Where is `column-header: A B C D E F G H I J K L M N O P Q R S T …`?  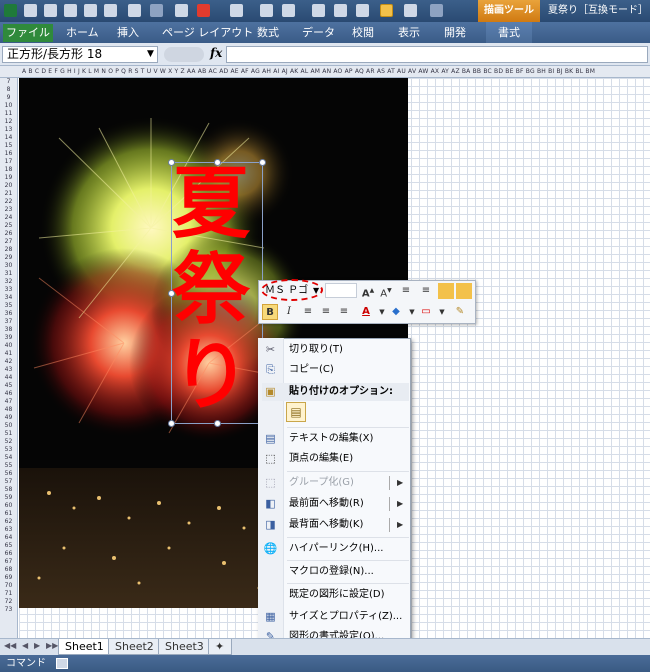 column-header: A B C D E F G H I J K L M N O P Q R S T … is located at coordinates (325, 72).